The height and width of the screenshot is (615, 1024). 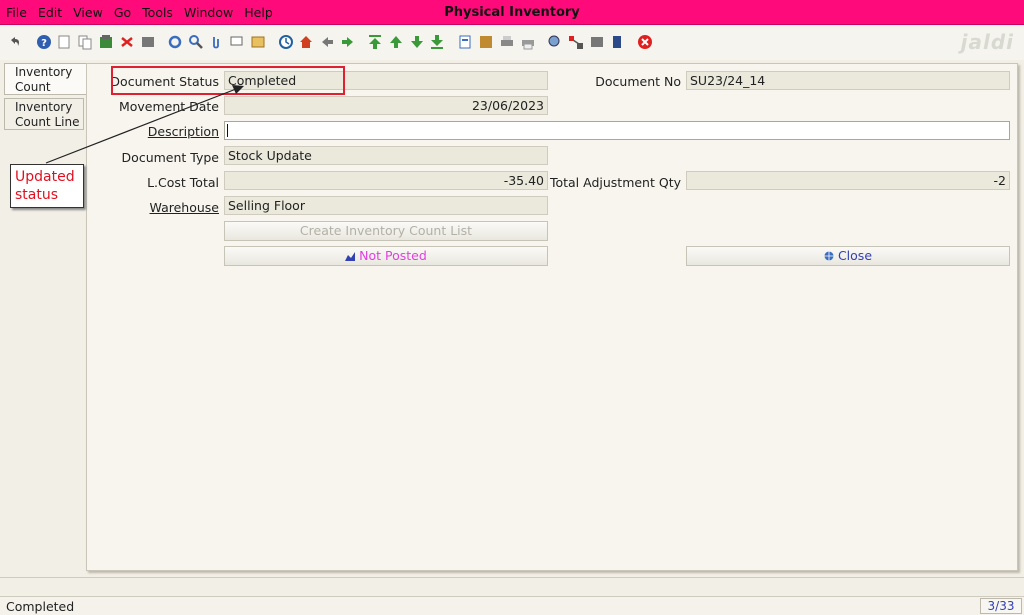 I want to click on close-button: Close, so click(x=848, y=256).